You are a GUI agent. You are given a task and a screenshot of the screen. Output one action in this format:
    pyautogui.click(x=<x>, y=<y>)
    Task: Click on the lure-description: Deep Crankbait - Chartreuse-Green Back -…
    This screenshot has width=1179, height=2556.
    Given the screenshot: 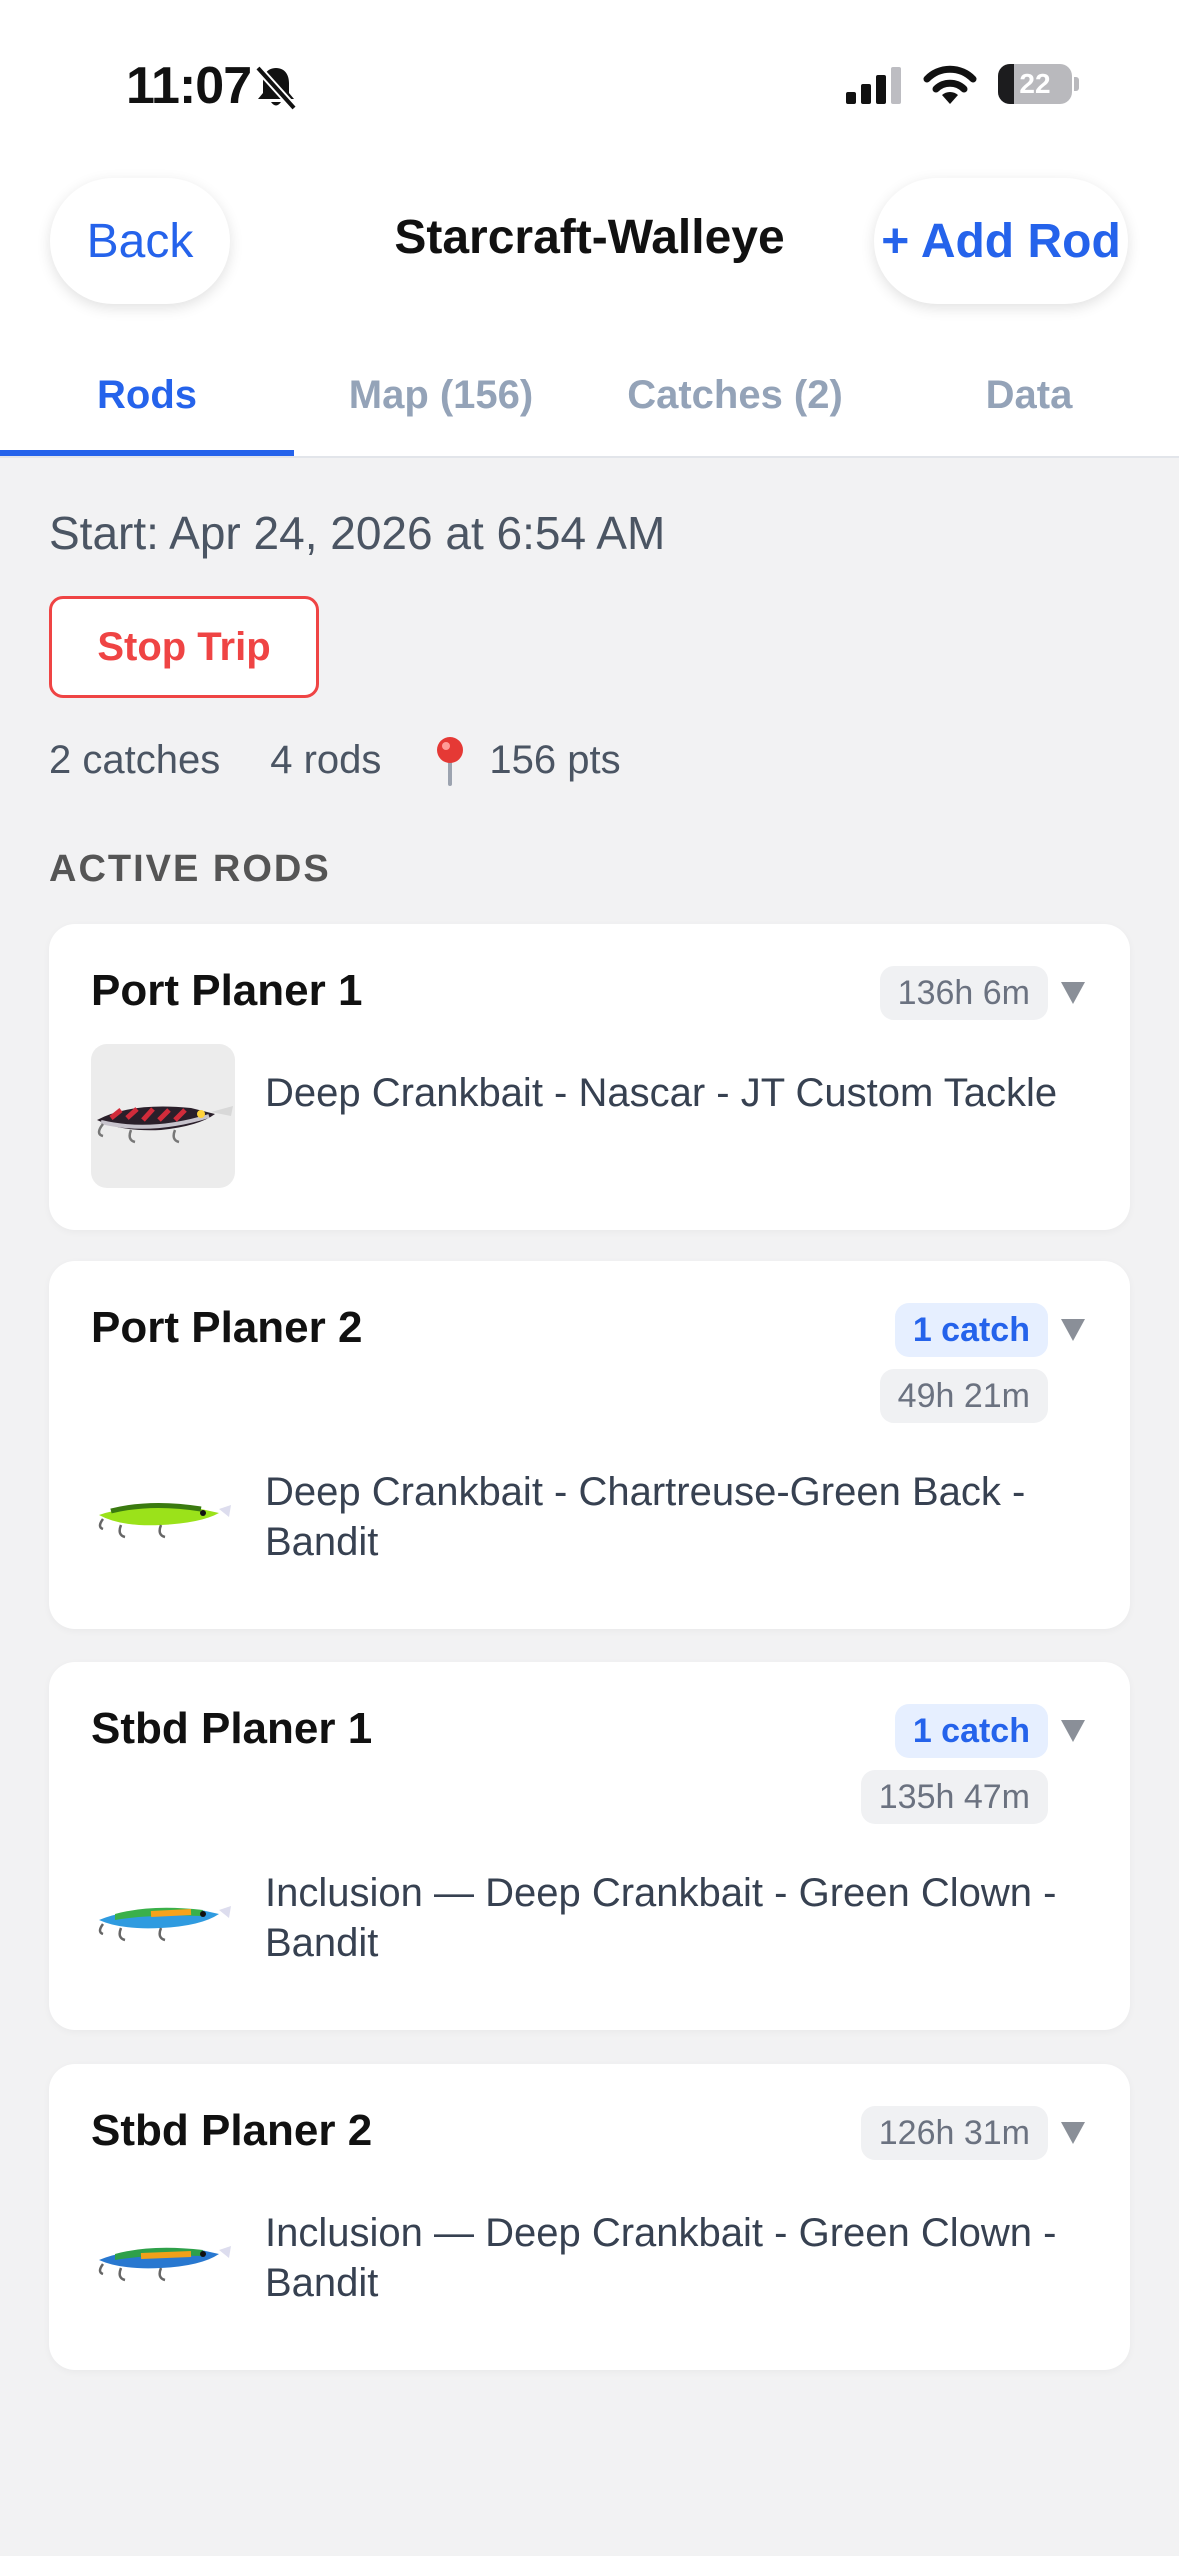 What is the action you would take?
    pyautogui.click(x=645, y=1517)
    